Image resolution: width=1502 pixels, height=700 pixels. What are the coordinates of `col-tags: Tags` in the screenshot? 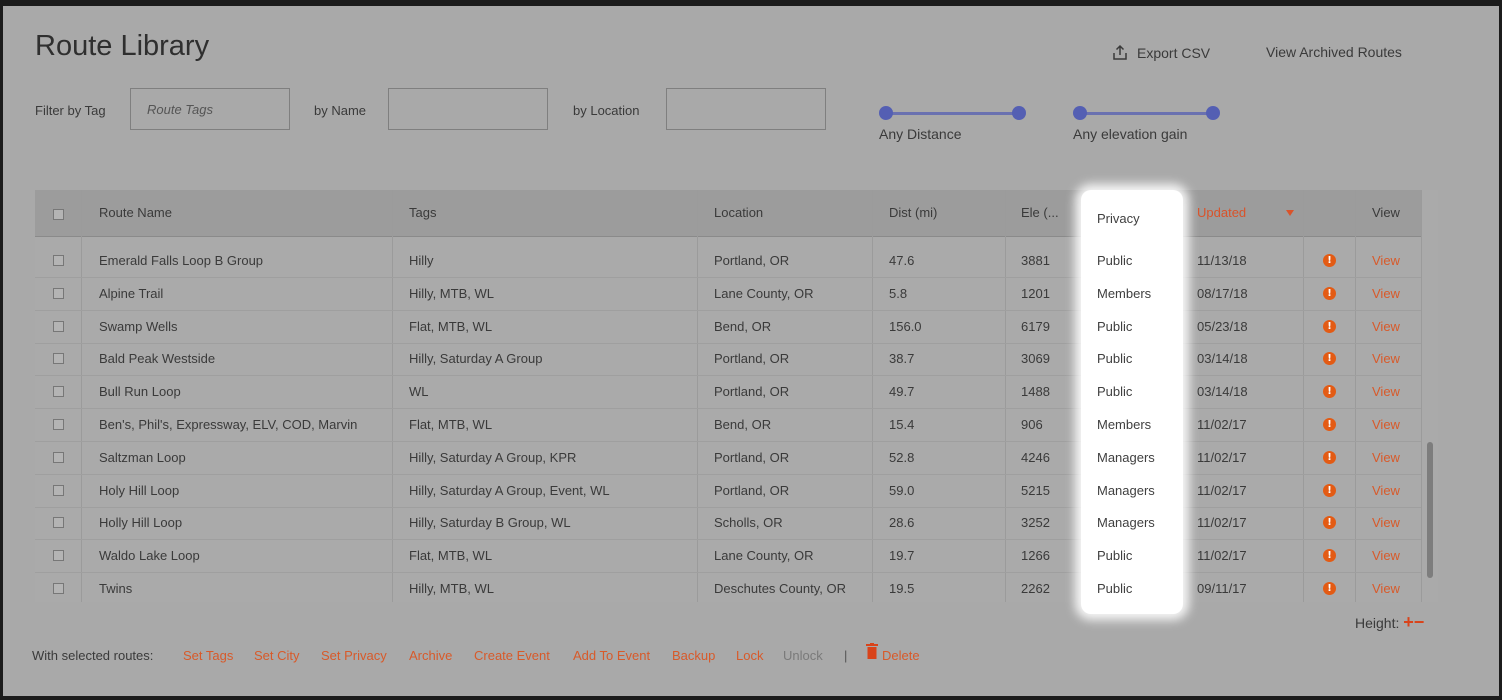 It's located at (422, 212).